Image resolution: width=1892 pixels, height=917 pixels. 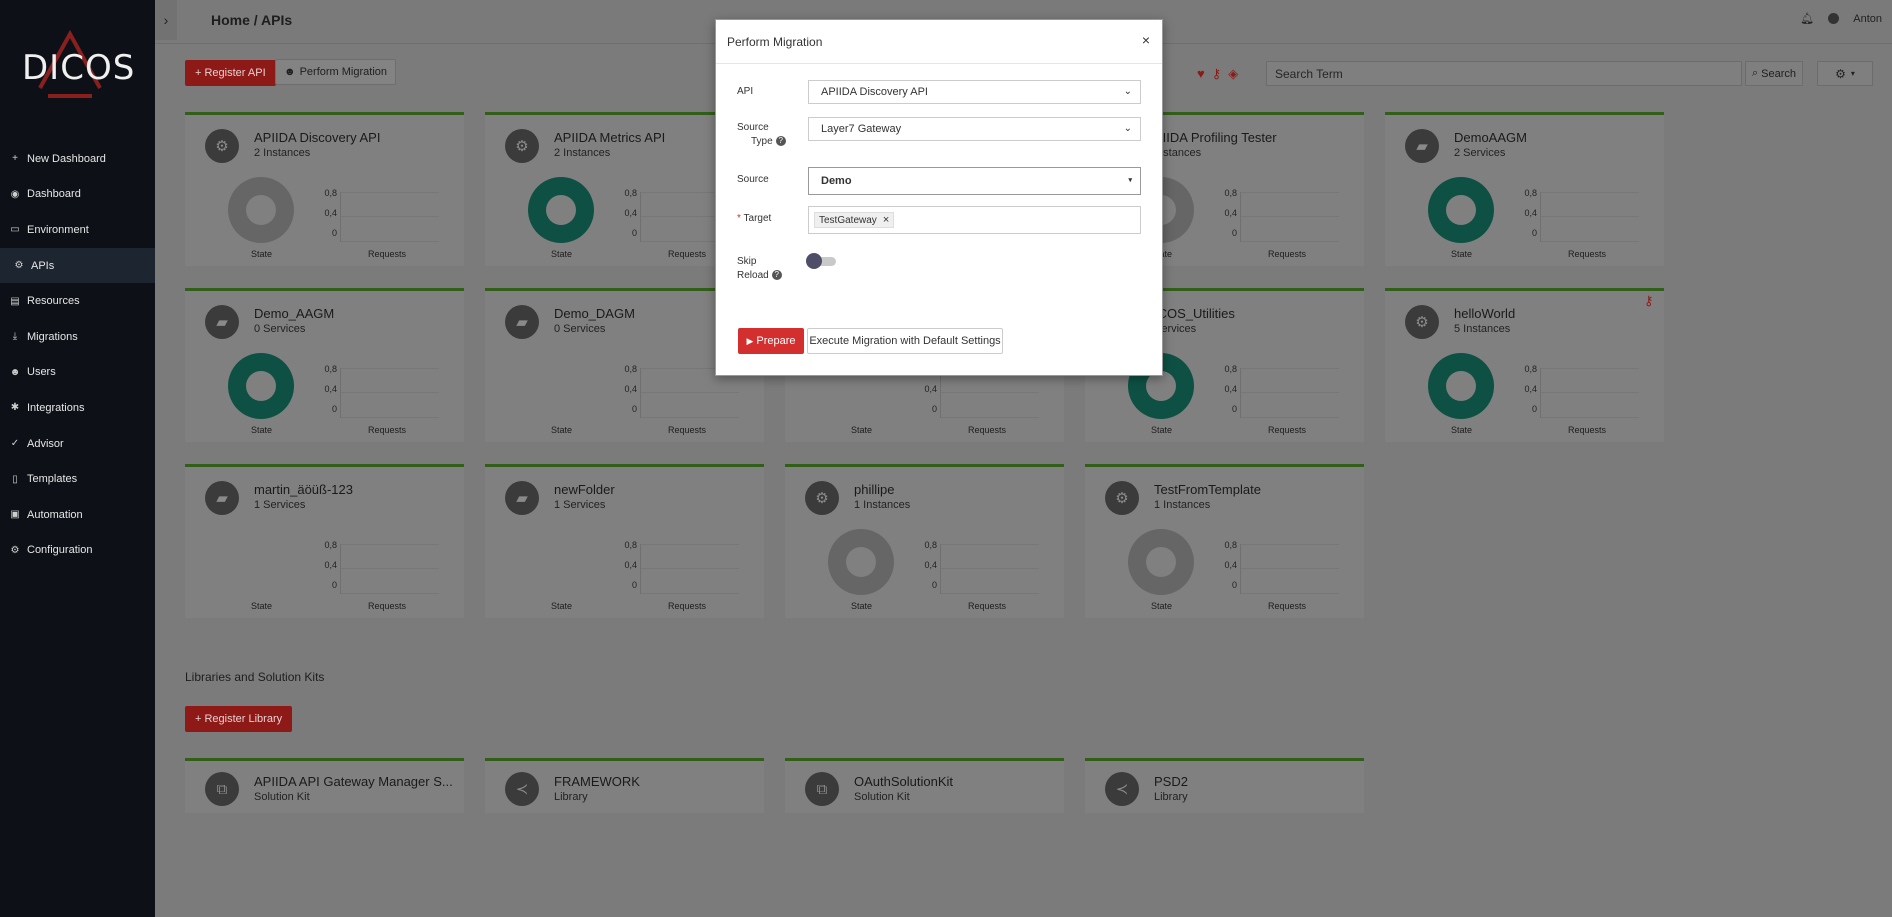 What do you see at coordinates (52, 479) in the screenshot?
I see `sidebar-item-label: Templates` at bounding box center [52, 479].